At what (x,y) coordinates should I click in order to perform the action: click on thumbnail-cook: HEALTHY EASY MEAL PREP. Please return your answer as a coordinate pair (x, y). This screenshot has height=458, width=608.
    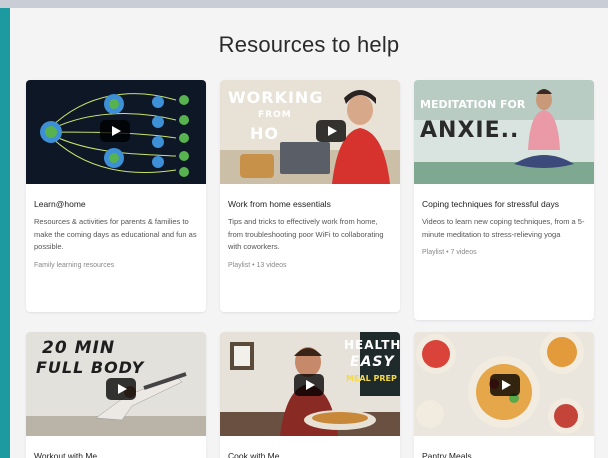
    Looking at the image, I should click on (310, 384).